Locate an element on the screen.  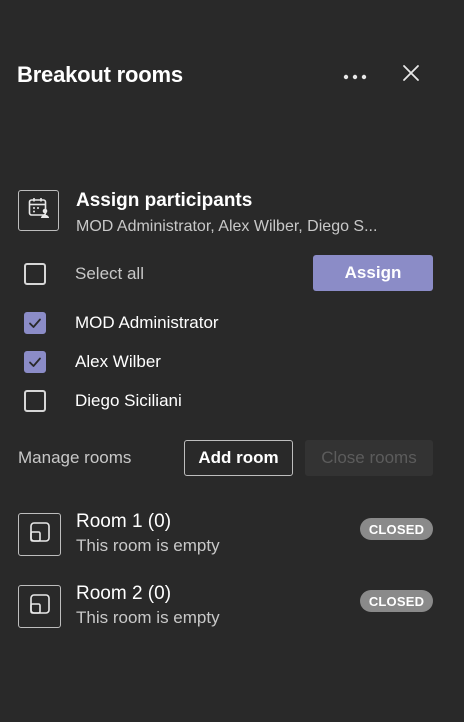
participant-name: Diego Siciliani is located at coordinates (128, 400).